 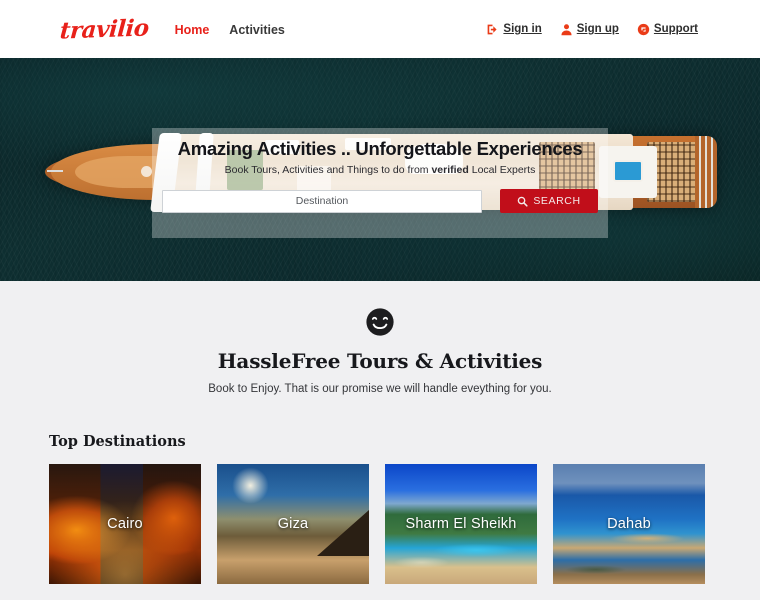 I want to click on destination-card-giza: Giza, so click(x=293, y=524).